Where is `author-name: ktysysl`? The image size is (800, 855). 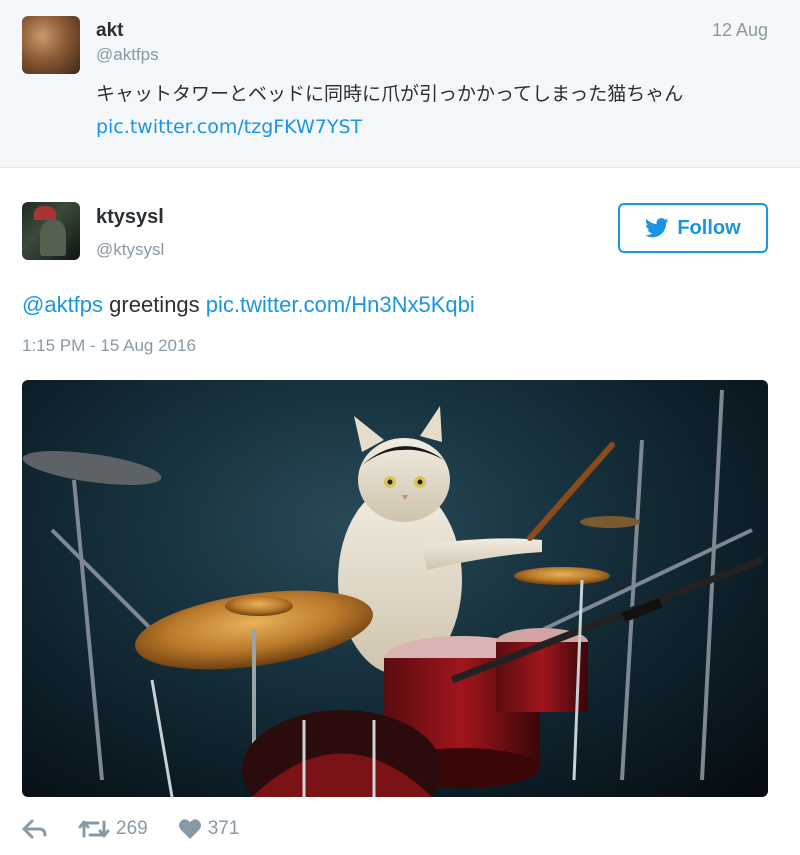
author-name: ktysysl is located at coordinates (130, 217).